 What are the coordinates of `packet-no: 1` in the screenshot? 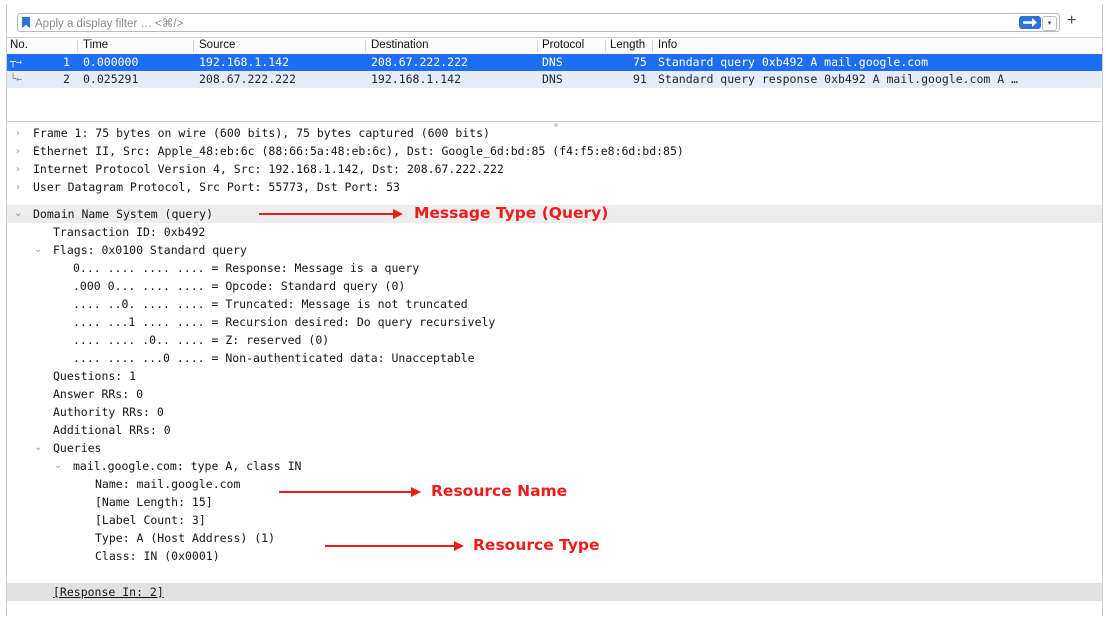 It's located at (66, 62).